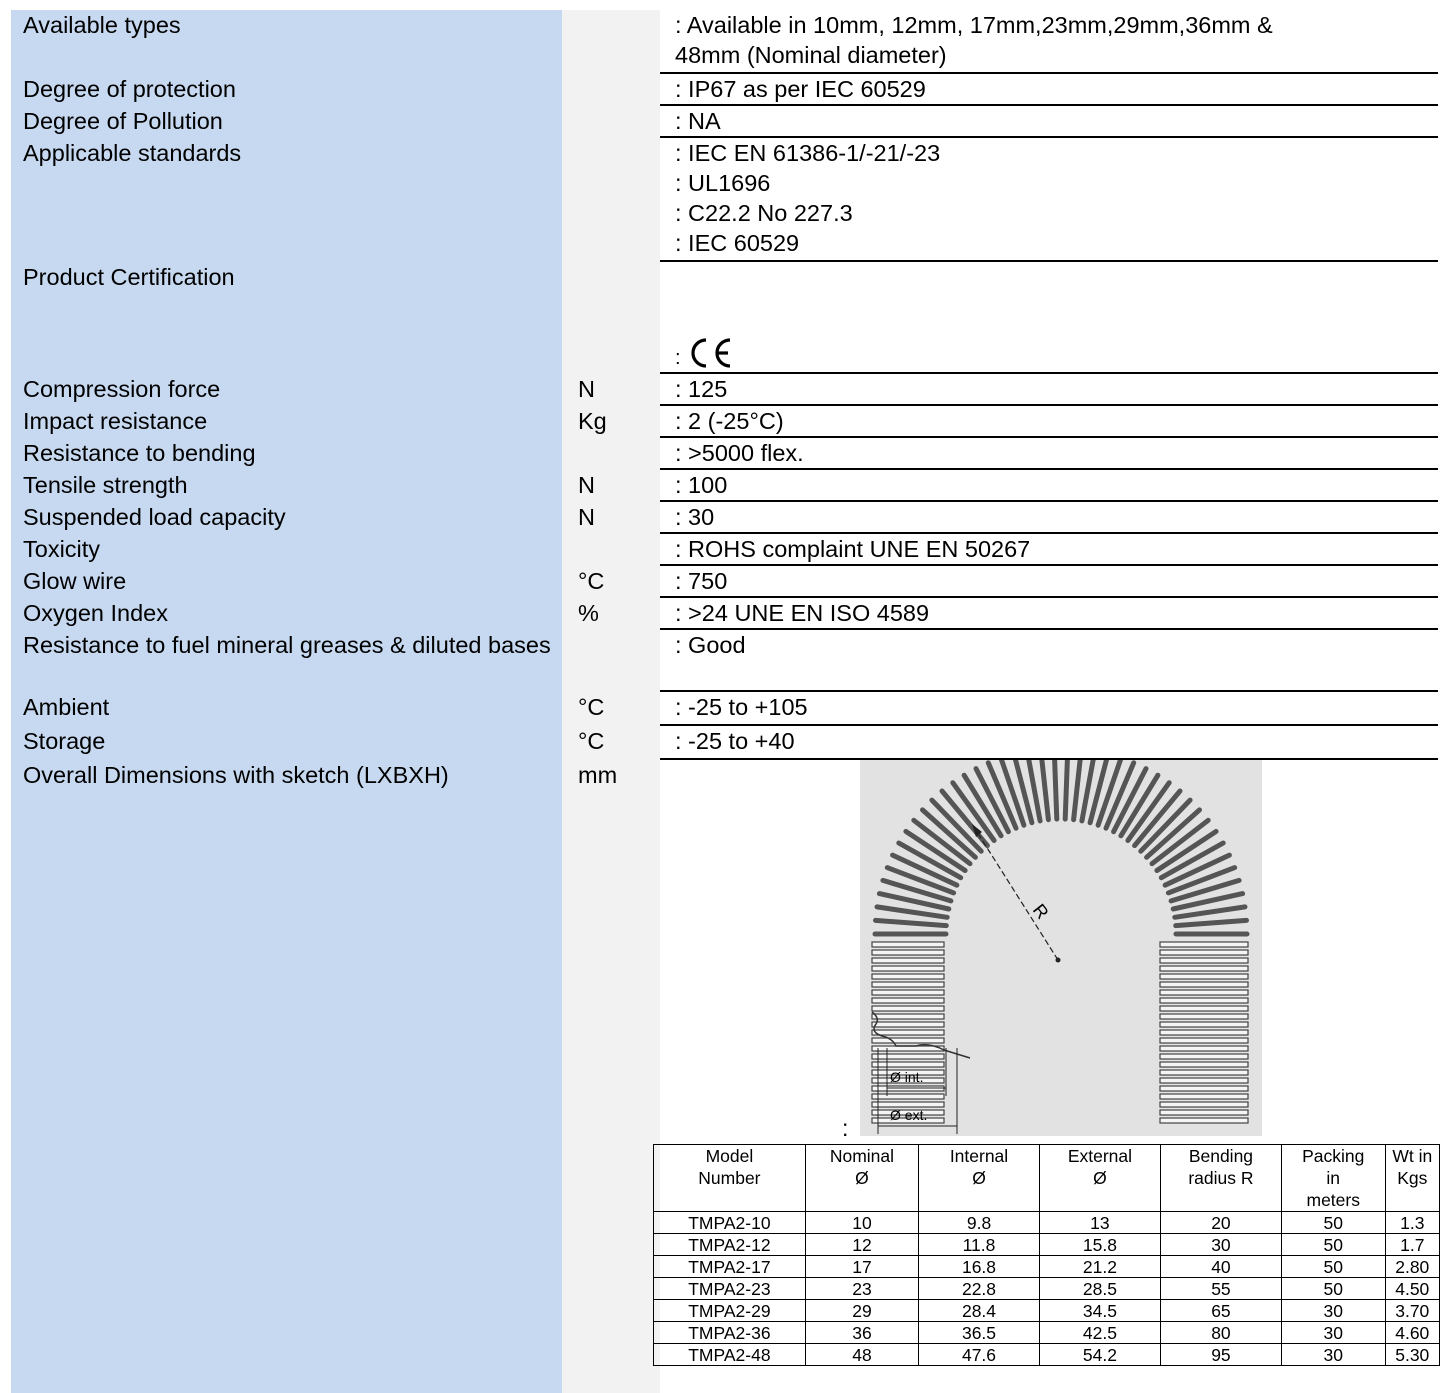 Image resolution: width=1440 pixels, height=1393 pixels. What do you see at coordinates (979, 1156) in the screenshot?
I see `header-line: Internal` at bounding box center [979, 1156].